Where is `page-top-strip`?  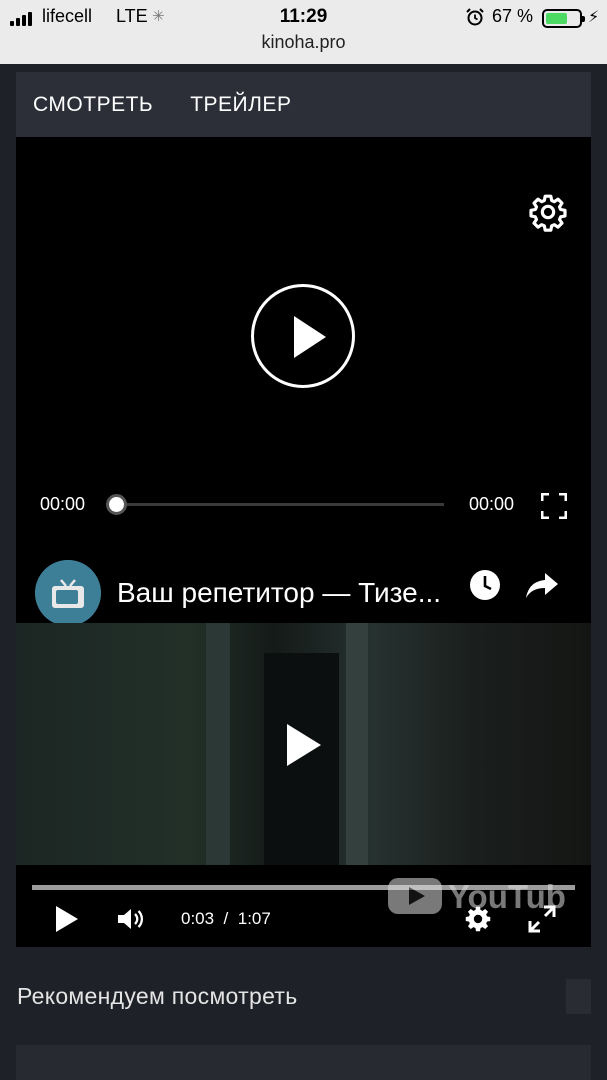
page-top-strip is located at coordinates (303, 68).